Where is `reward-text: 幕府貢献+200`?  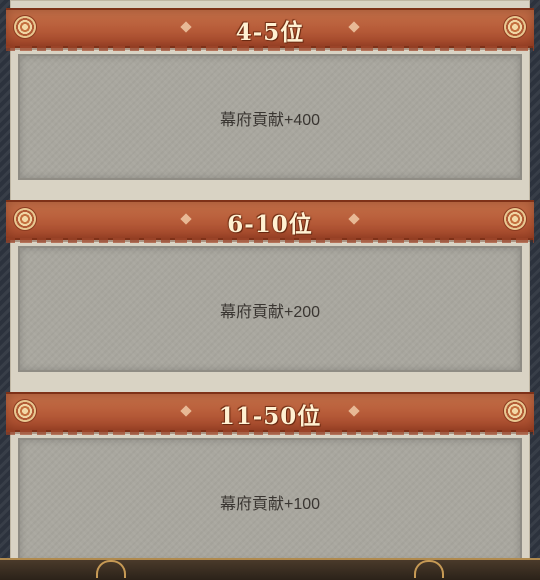 reward-text: 幕府貢献+200 is located at coordinates (270, 312).